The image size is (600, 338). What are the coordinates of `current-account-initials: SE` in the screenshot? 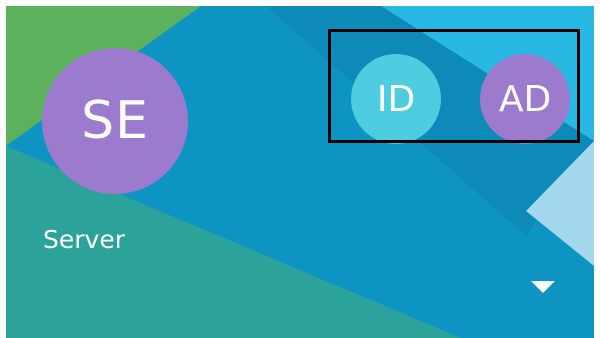 It's located at (115, 121).